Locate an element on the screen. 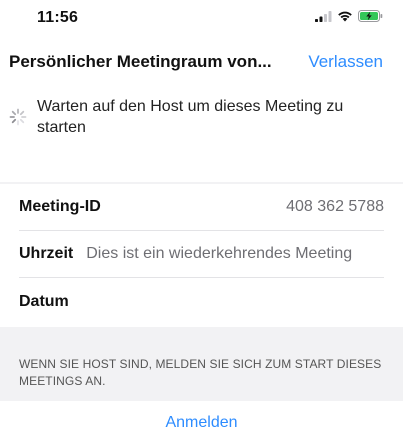 The width and height of the screenshot is (403, 444). signin-button: Anmelden is located at coordinates (201, 423).